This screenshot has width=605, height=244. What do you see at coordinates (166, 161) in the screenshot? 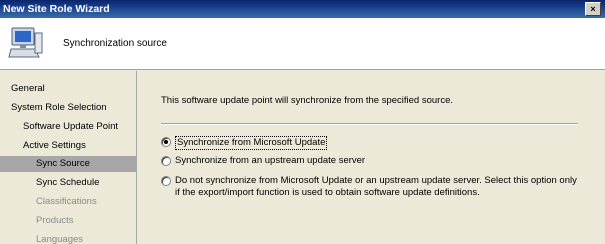
I see `radio-upstream-server` at bounding box center [166, 161].